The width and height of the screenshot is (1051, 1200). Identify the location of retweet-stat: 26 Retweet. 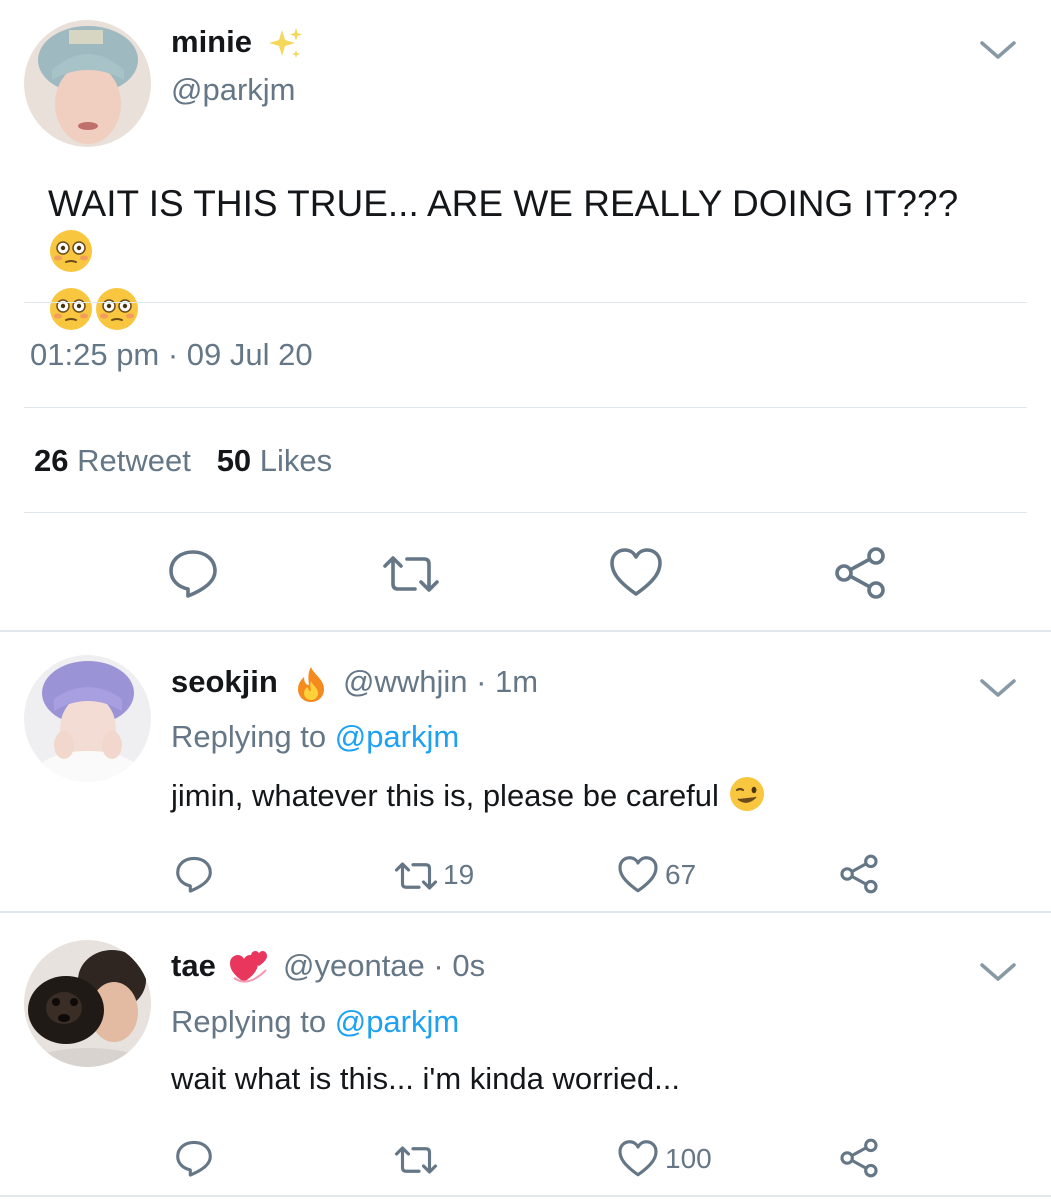
(112, 460).